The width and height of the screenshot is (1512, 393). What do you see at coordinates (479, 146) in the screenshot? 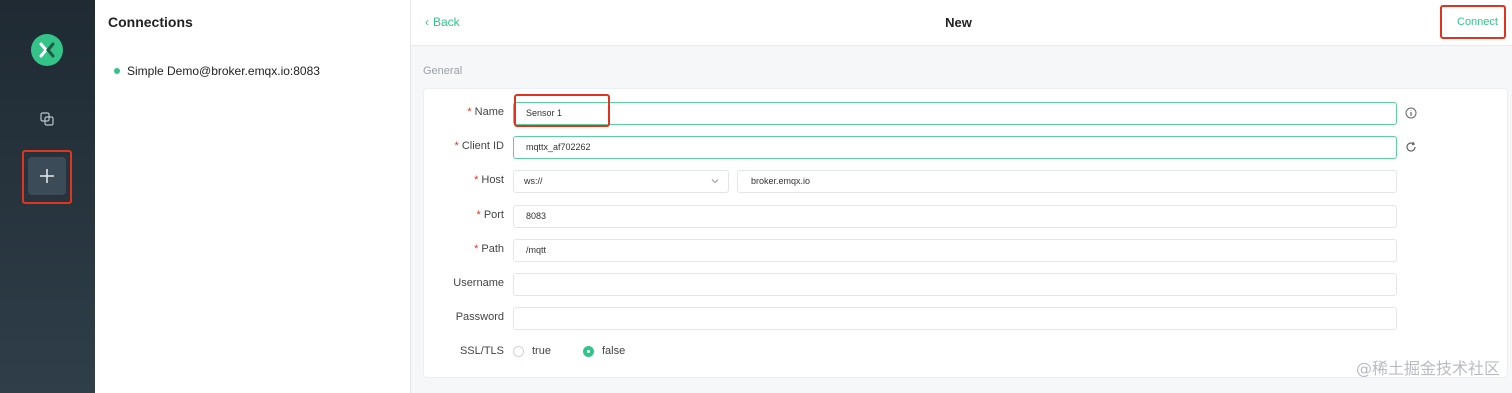
I see `client-id-label: * Client ID` at bounding box center [479, 146].